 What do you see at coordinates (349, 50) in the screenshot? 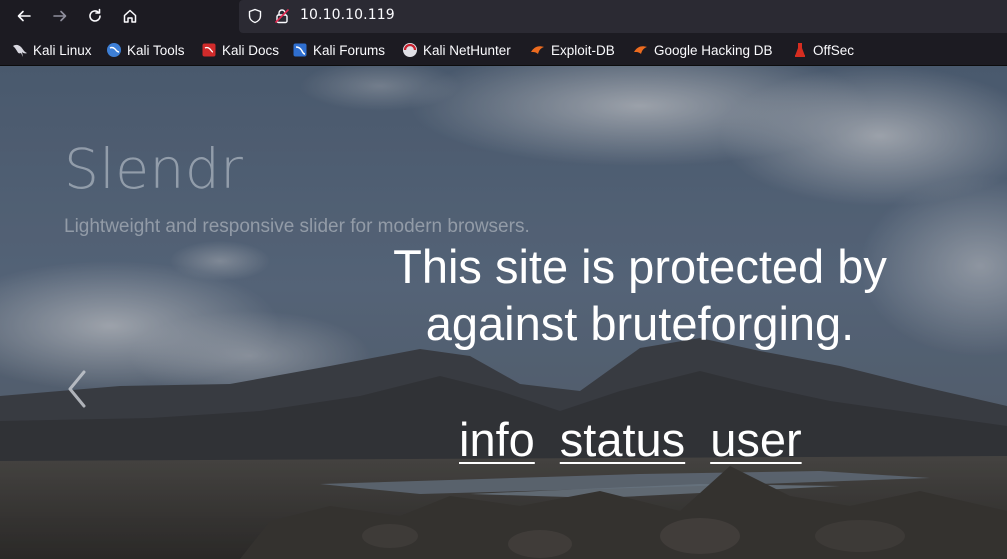
I see `bookmark-label: Kali Forums` at bounding box center [349, 50].